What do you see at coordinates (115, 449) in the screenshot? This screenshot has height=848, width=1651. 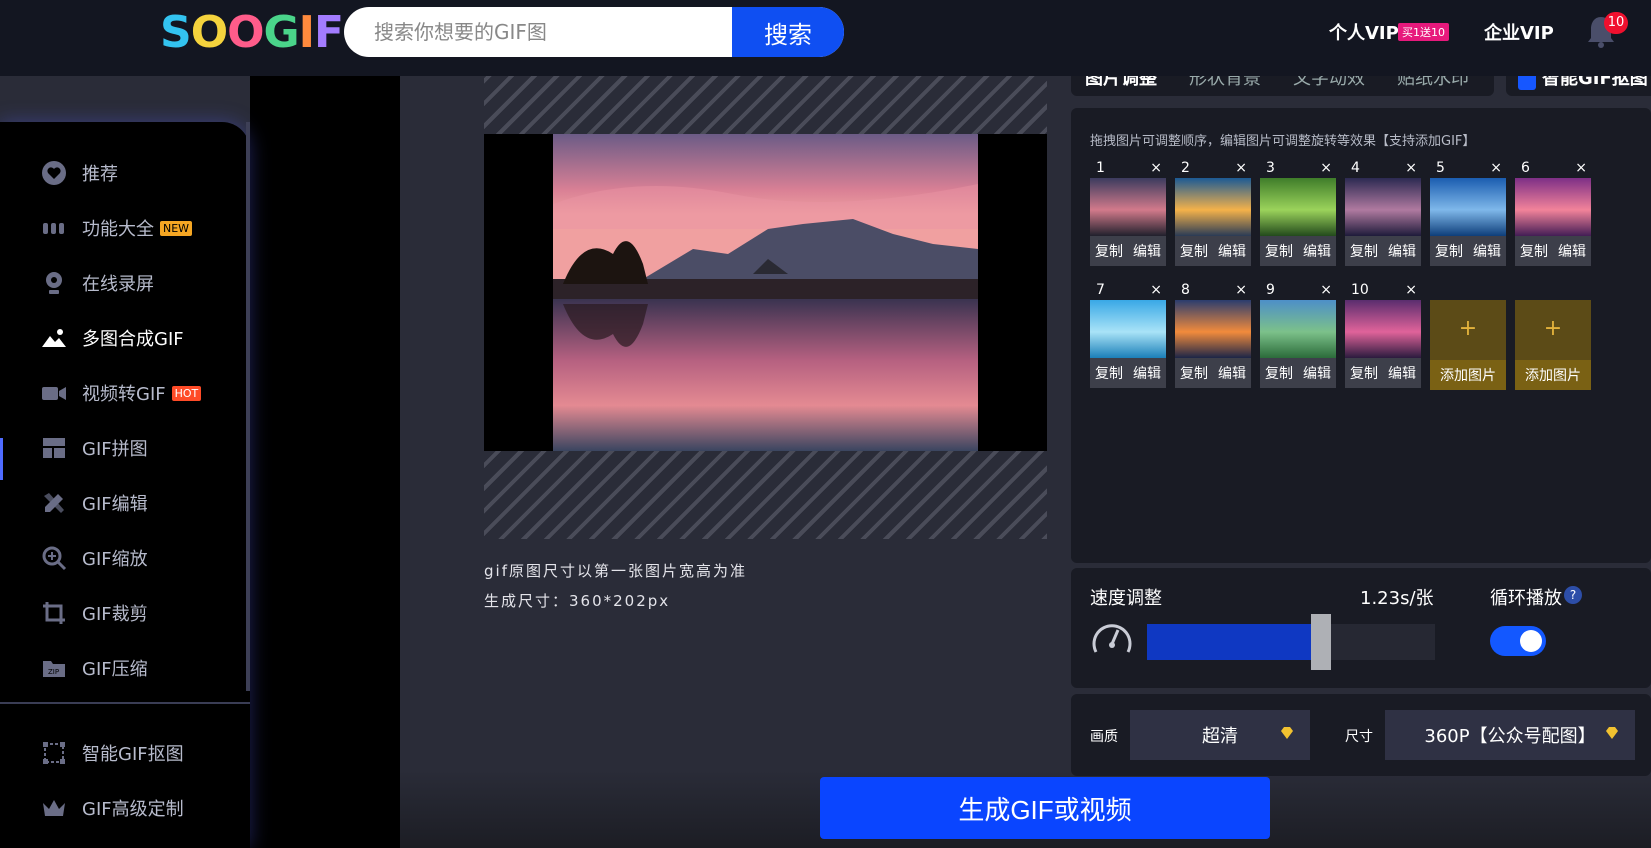 I see `sidebar-item-label: GIF拼图` at bounding box center [115, 449].